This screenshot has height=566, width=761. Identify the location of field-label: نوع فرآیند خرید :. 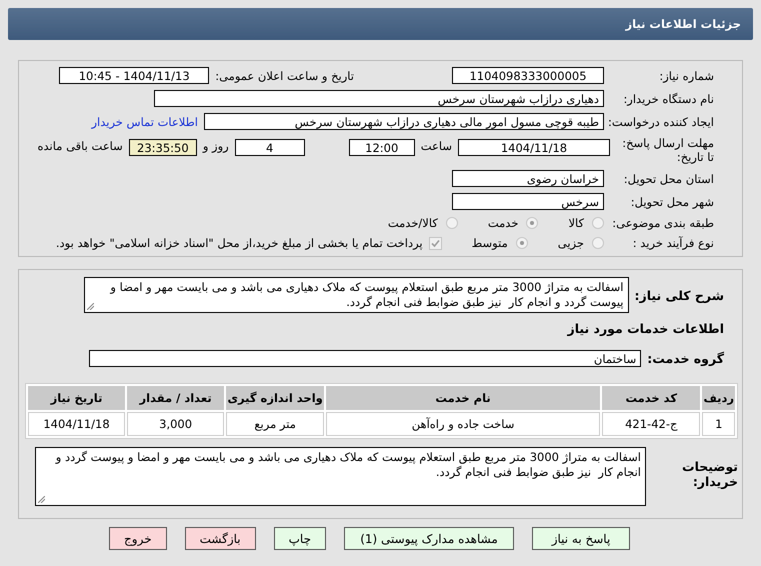
(673, 243).